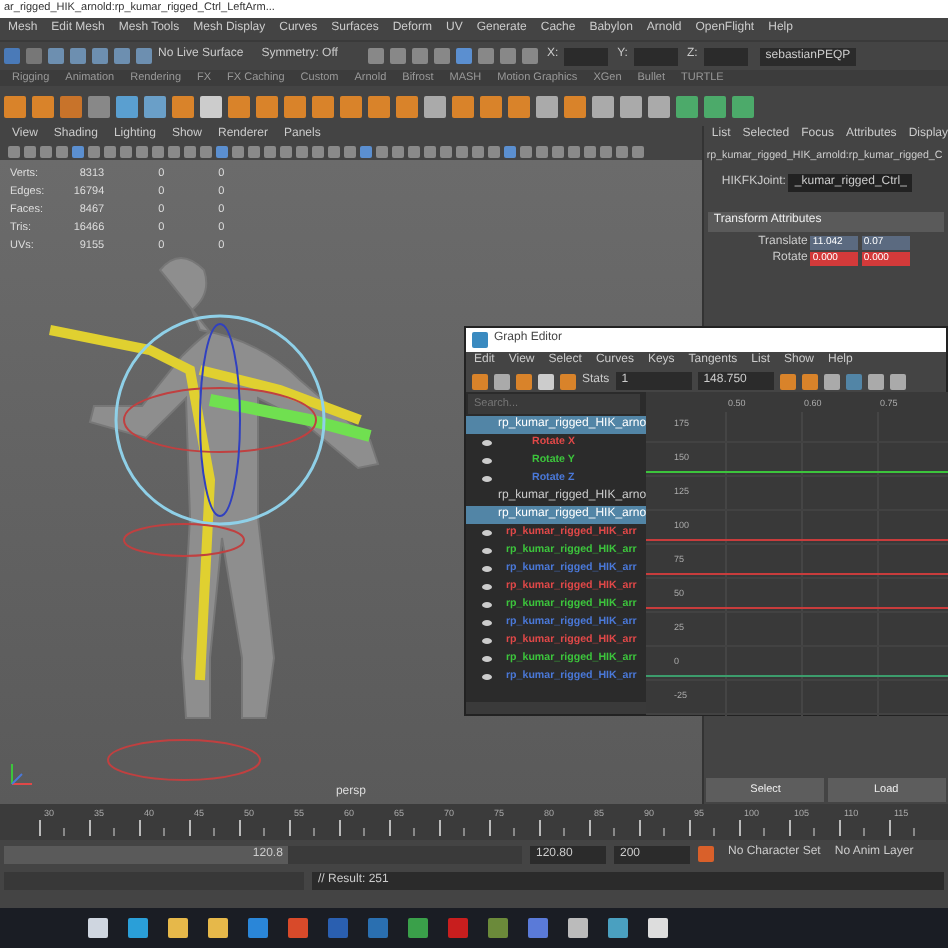 The width and height of the screenshot is (948, 948). I want to click on app-icon, so click(480, 340).